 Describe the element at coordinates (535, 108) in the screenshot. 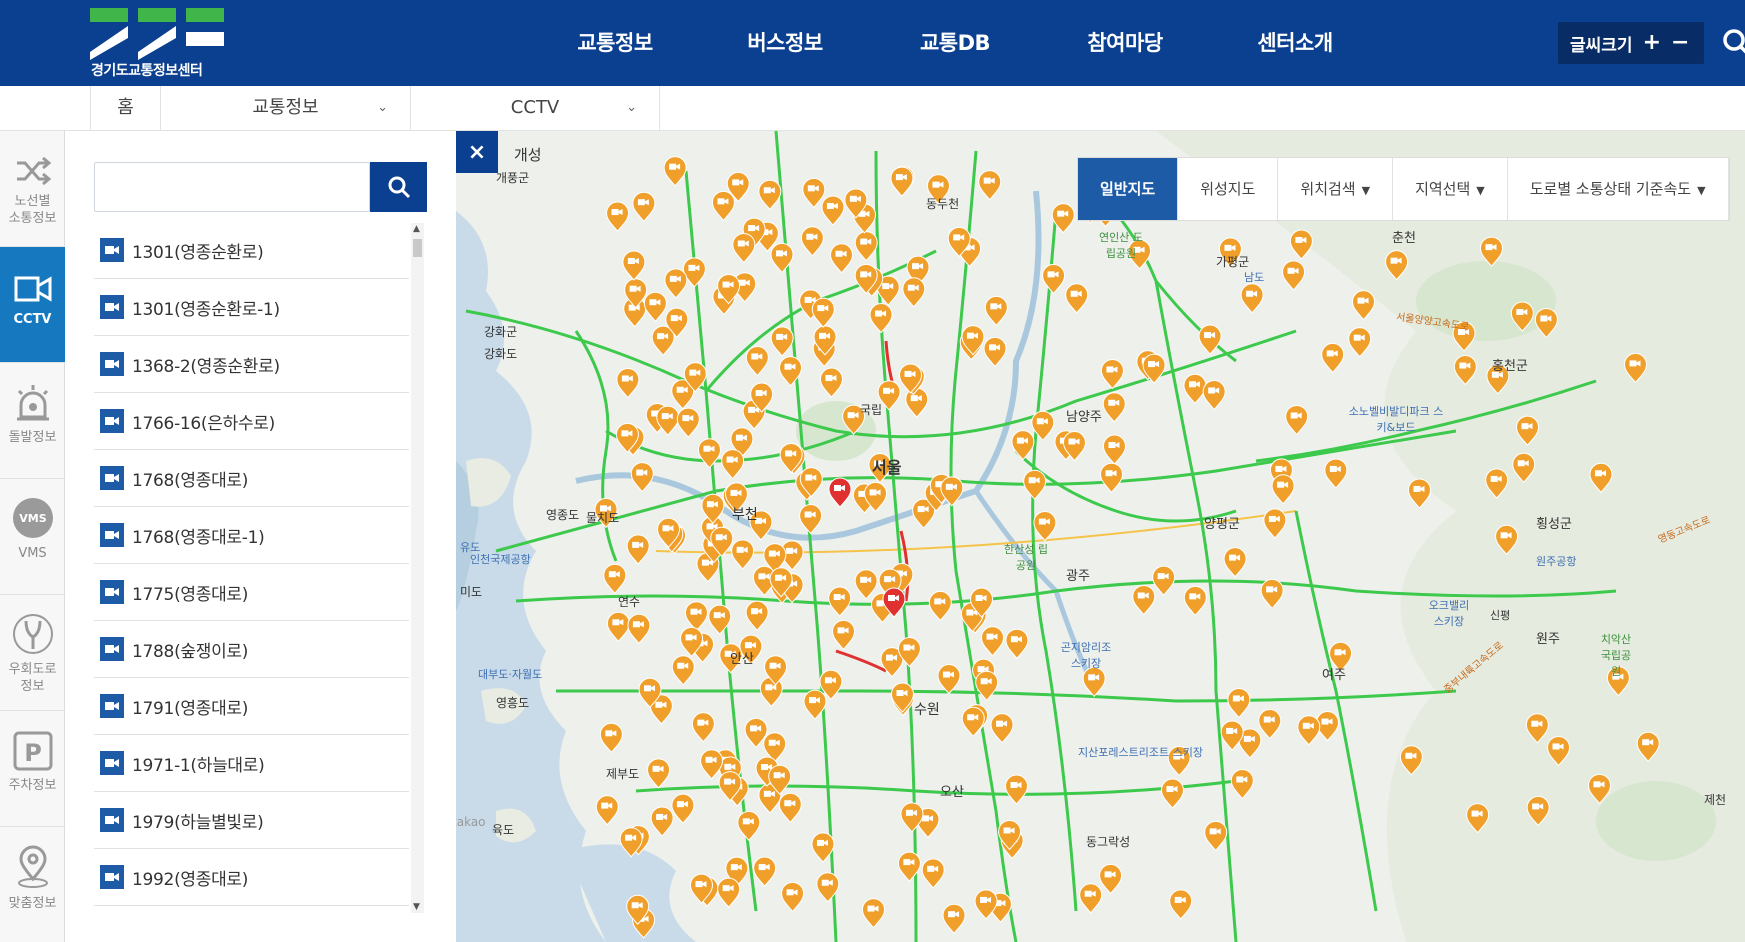

I see `breadcrumb-level2-dropdown: CCTV ⌄` at that location.